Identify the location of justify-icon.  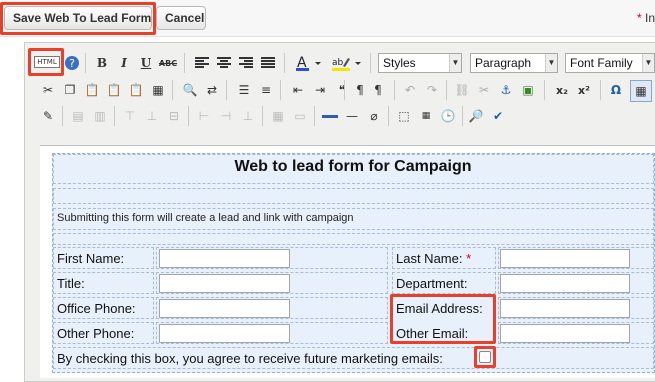
(268, 63).